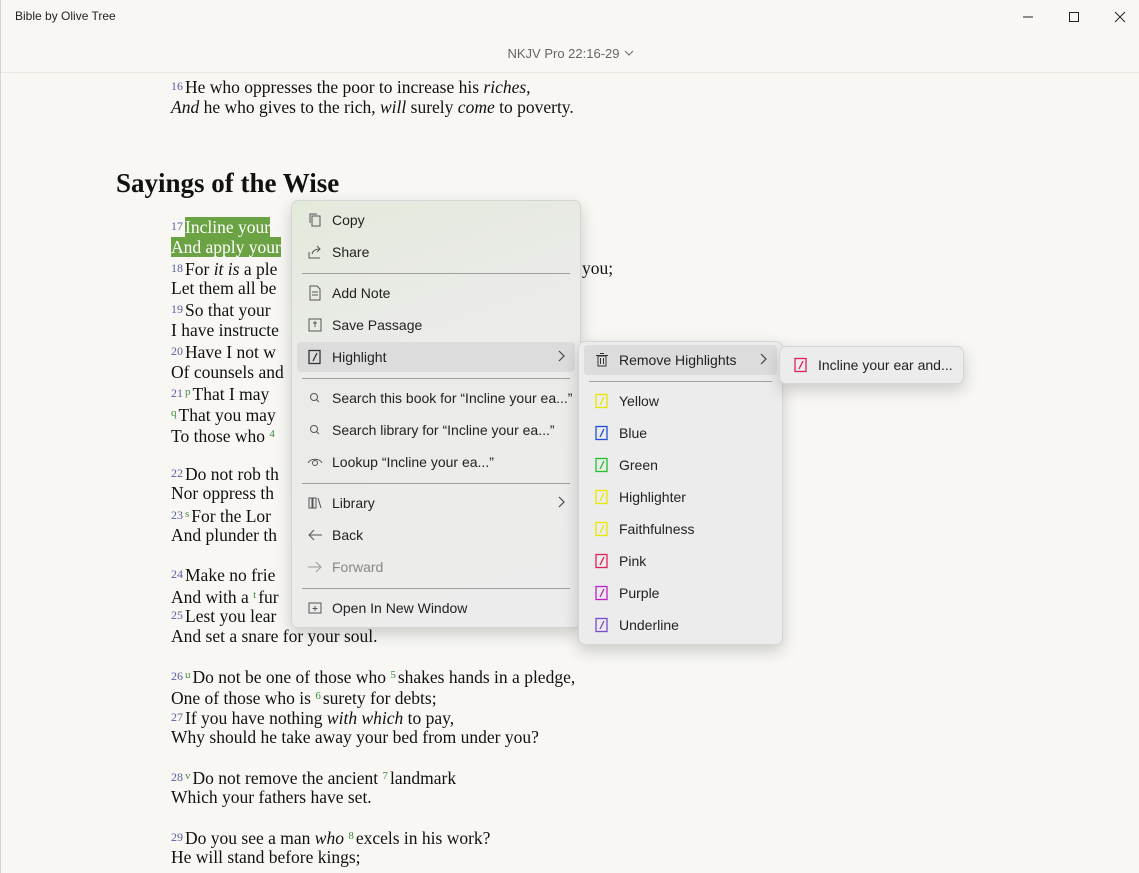  I want to click on menu-item-label: Underline, so click(649, 625).